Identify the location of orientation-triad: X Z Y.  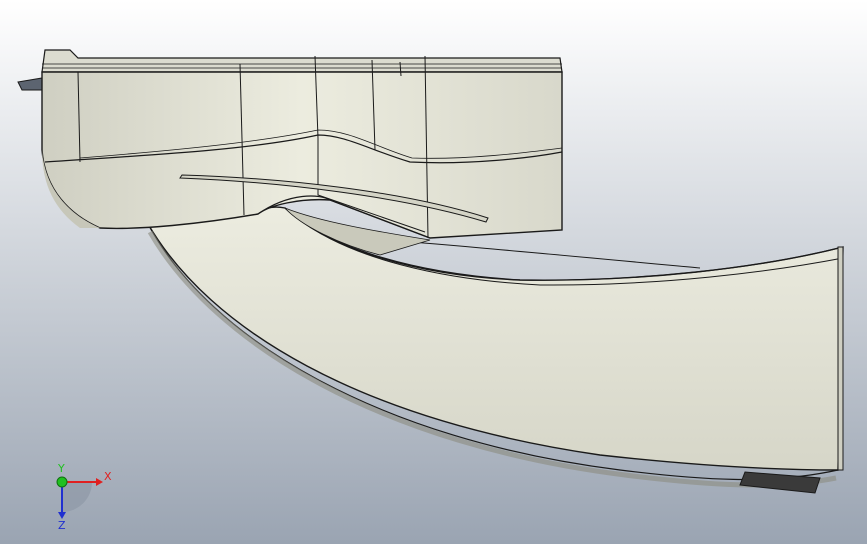
(84, 497).